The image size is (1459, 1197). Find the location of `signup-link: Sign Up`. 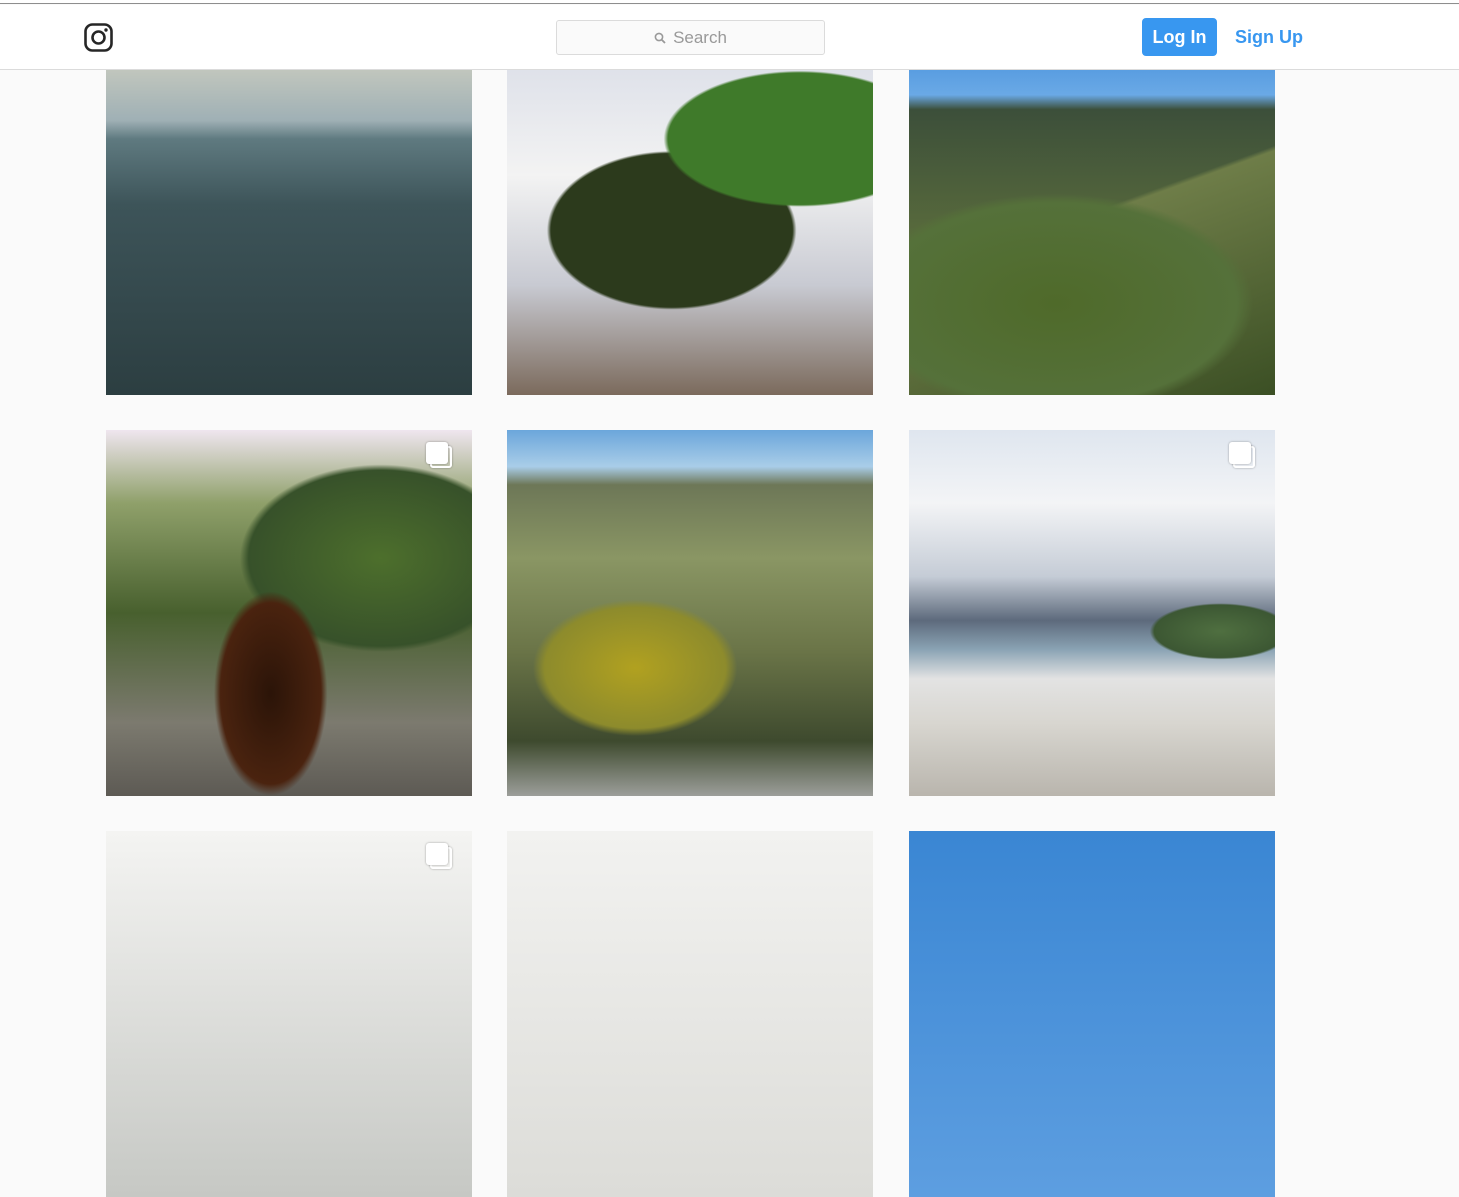

signup-link: Sign Up is located at coordinates (1269, 37).